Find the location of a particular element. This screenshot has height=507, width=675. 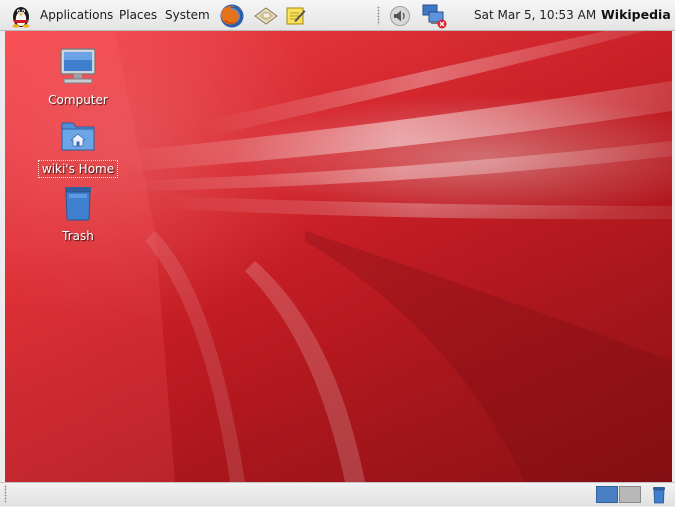

notes-icon is located at coordinates (296, 17).